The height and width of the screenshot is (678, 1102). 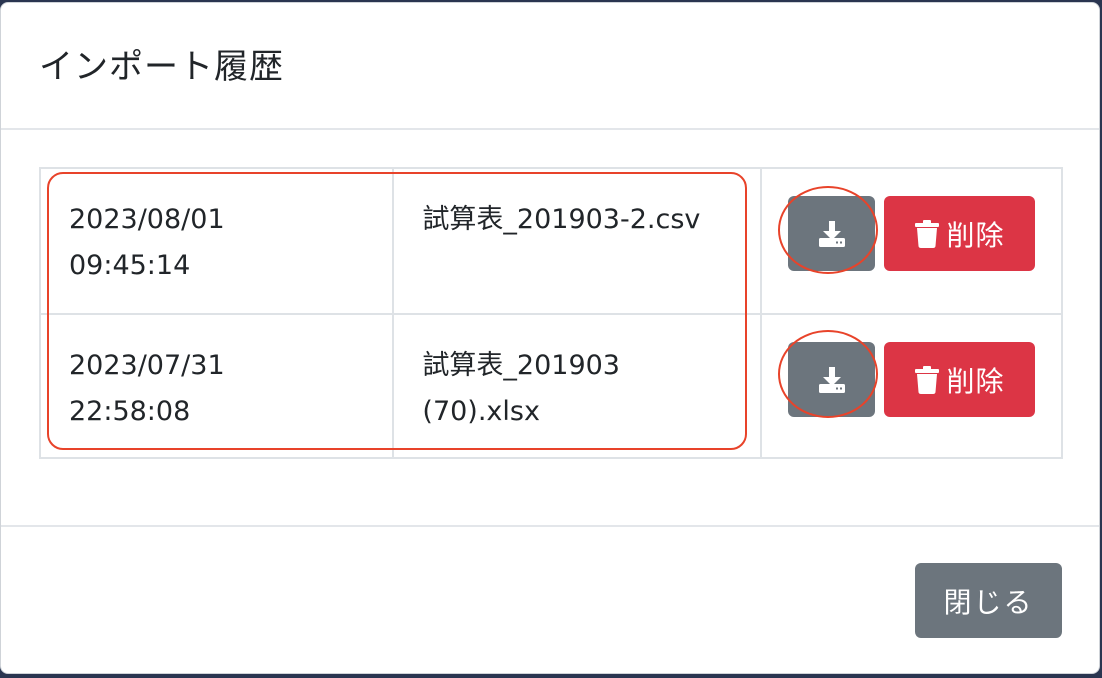 What do you see at coordinates (147, 365) in the screenshot?
I see `import-date: 2023/07/31` at bounding box center [147, 365].